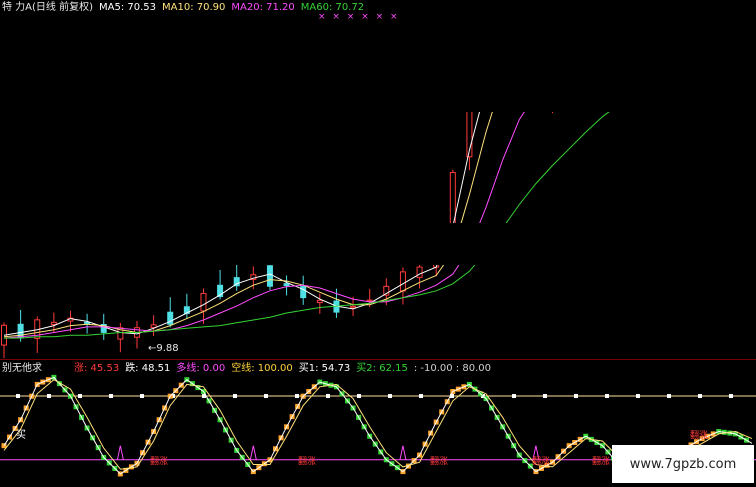 The image size is (756, 487). What do you see at coordinates (378, 359) in the screenshot?
I see `panel-divider` at bounding box center [378, 359].